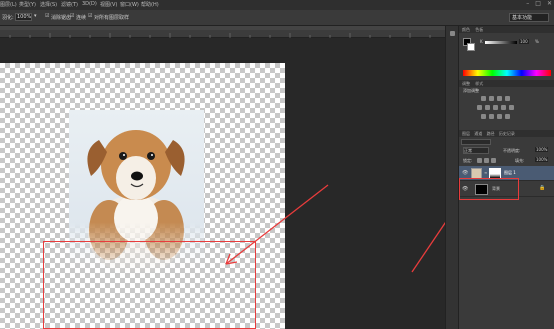 This screenshot has height=329, width=554. I want to click on adjust-panel-header: 调整 样式, so click(506, 83).